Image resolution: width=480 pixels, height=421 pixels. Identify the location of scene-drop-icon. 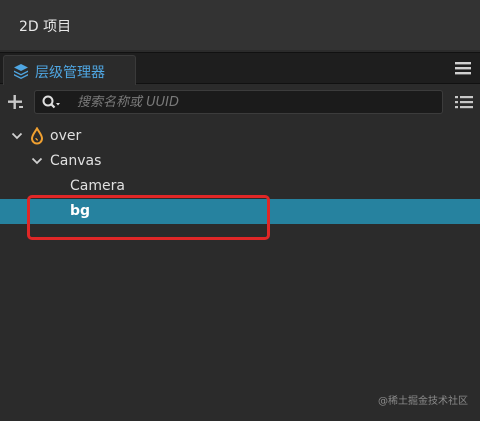
(37, 136).